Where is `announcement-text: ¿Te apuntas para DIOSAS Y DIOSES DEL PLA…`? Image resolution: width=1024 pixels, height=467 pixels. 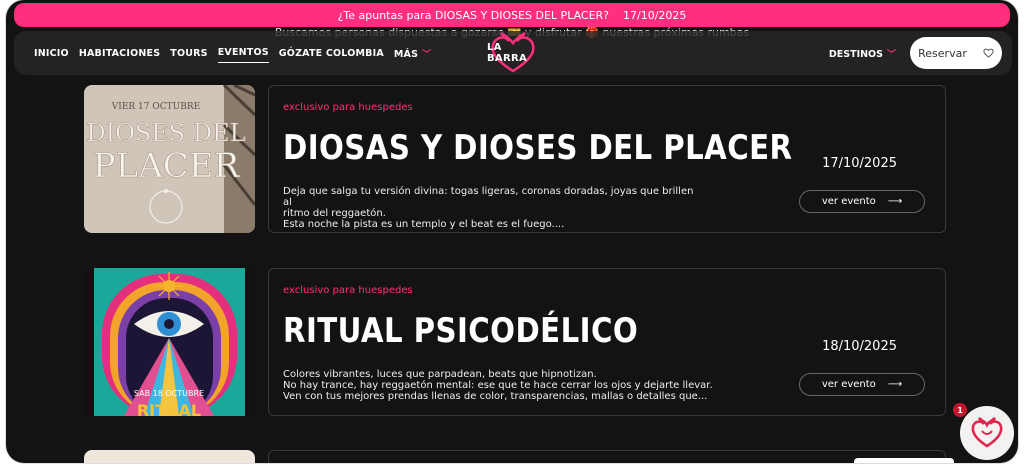 announcement-text: ¿Te apuntas para DIOSAS Y DIOSES DEL PLA… is located at coordinates (473, 15).